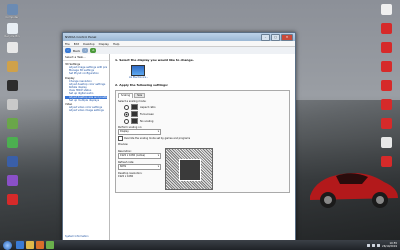  What do you see at coordinates (12, 30) in the screenshot?
I see `desktop-icon: Recycle Bin` at bounding box center [12, 30].